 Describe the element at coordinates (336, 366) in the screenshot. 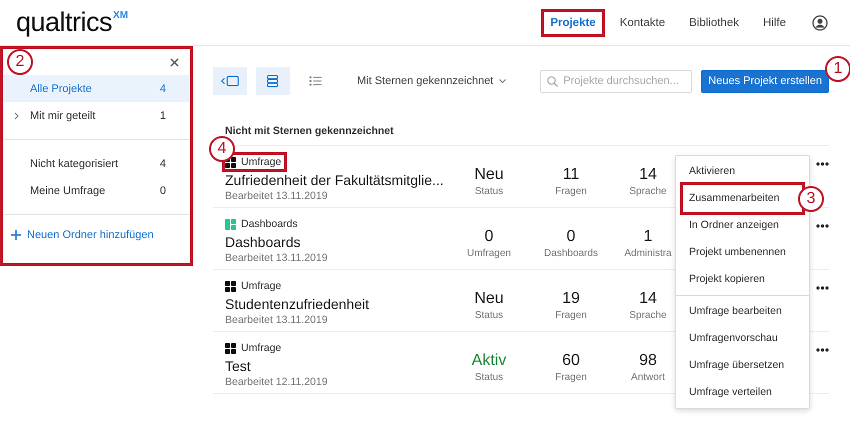

I see `project-name: Test` at that location.